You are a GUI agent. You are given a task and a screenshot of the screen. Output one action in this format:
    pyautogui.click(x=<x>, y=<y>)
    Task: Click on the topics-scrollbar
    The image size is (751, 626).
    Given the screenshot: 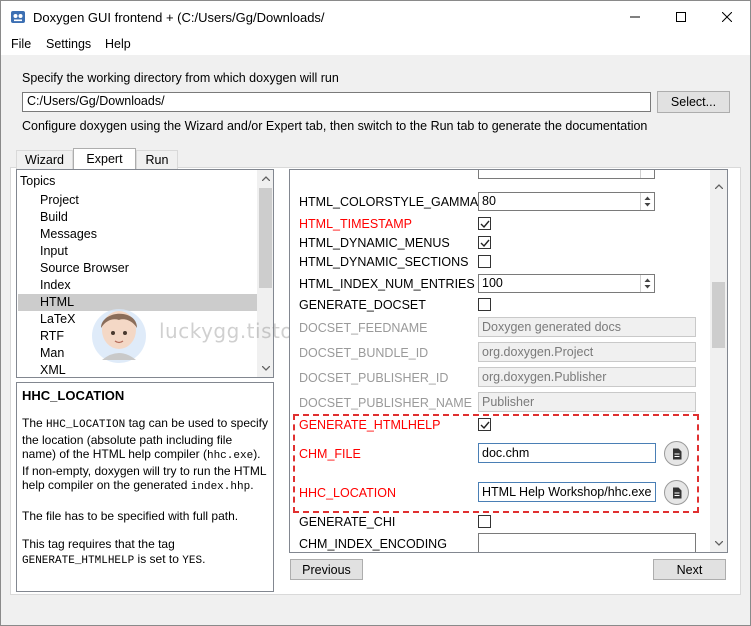 What is the action you would take?
    pyautogui.click(x=265, y=273)
    